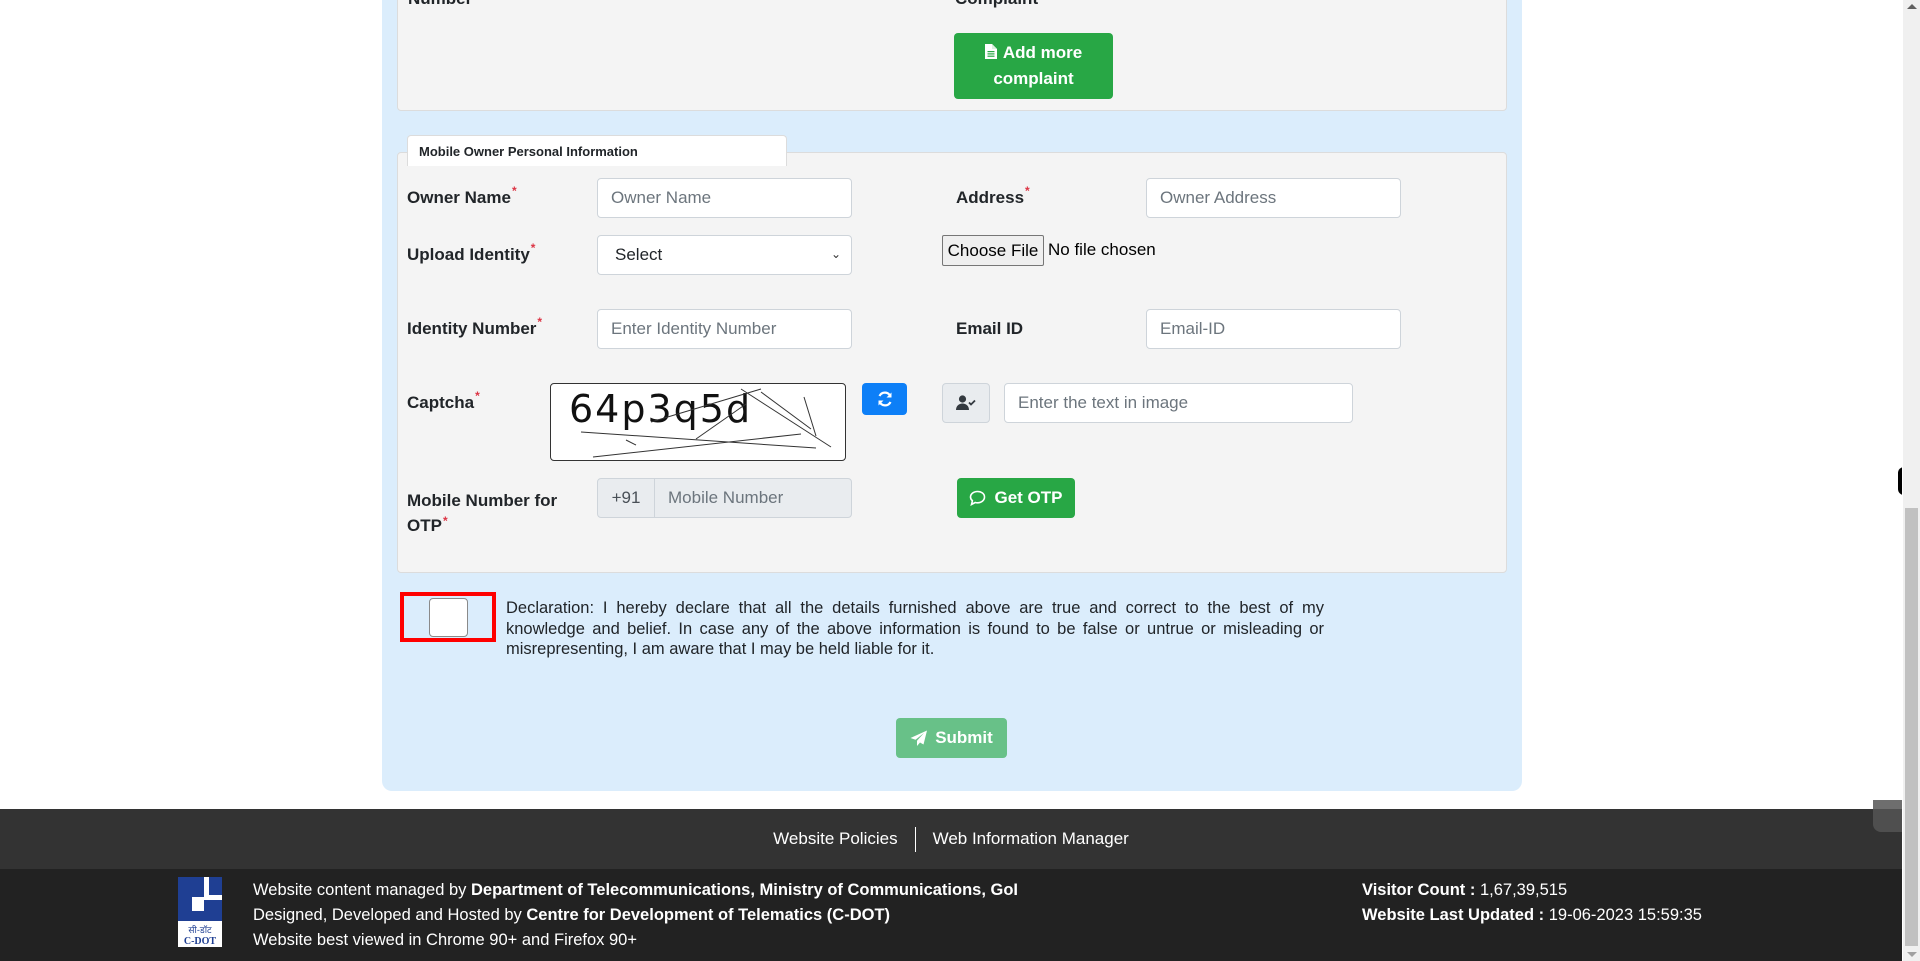 The height and width of the screenshot is (961, 1920). Describe the element at coordinates (440, 4) in the screenshot. I see `cut-label-number: Number` at that location.